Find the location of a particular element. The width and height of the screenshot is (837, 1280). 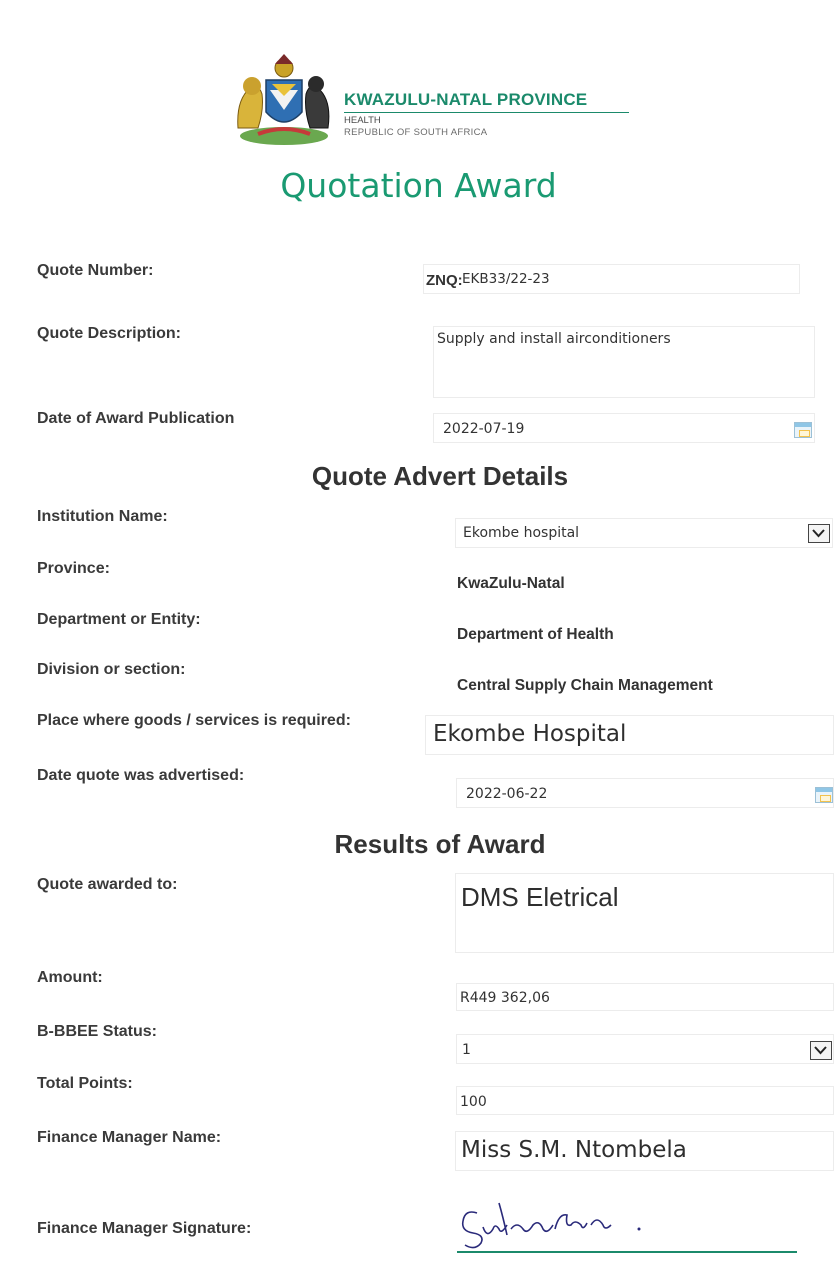

place-field: Ekombe Hospital is located at coordinates (629, 735).